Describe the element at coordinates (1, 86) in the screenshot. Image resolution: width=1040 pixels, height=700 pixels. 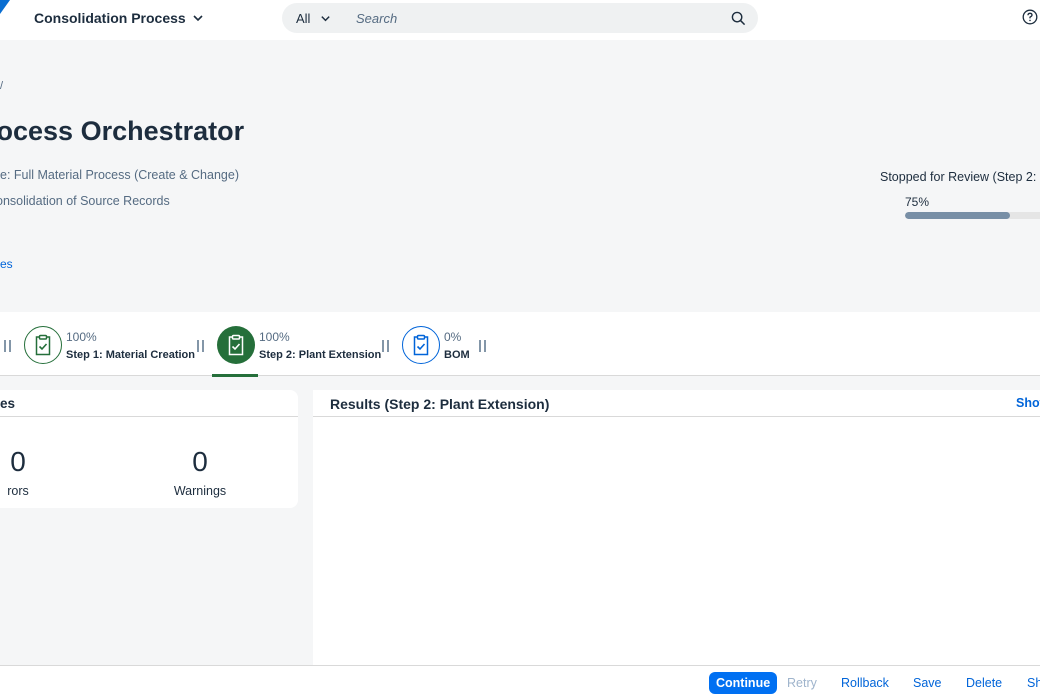
I see `breadcrumb: /` at that location.